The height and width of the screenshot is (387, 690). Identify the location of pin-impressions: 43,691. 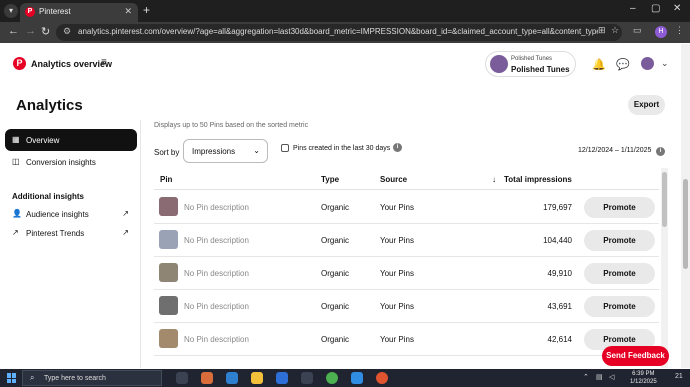
(559, 306).